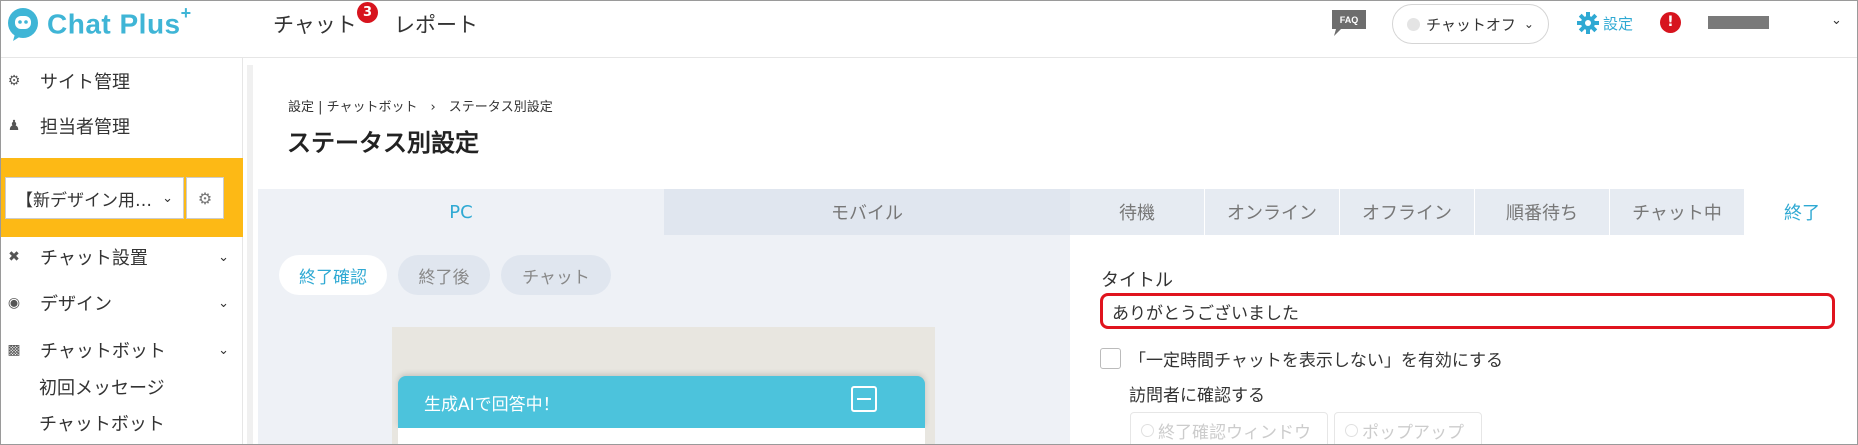 Image resolution: width=1858 pixels, height=445 pixels. Describe the element at coordinates (1272, 212) in the screenshot. I see `tab-online: オンライン` at that location.